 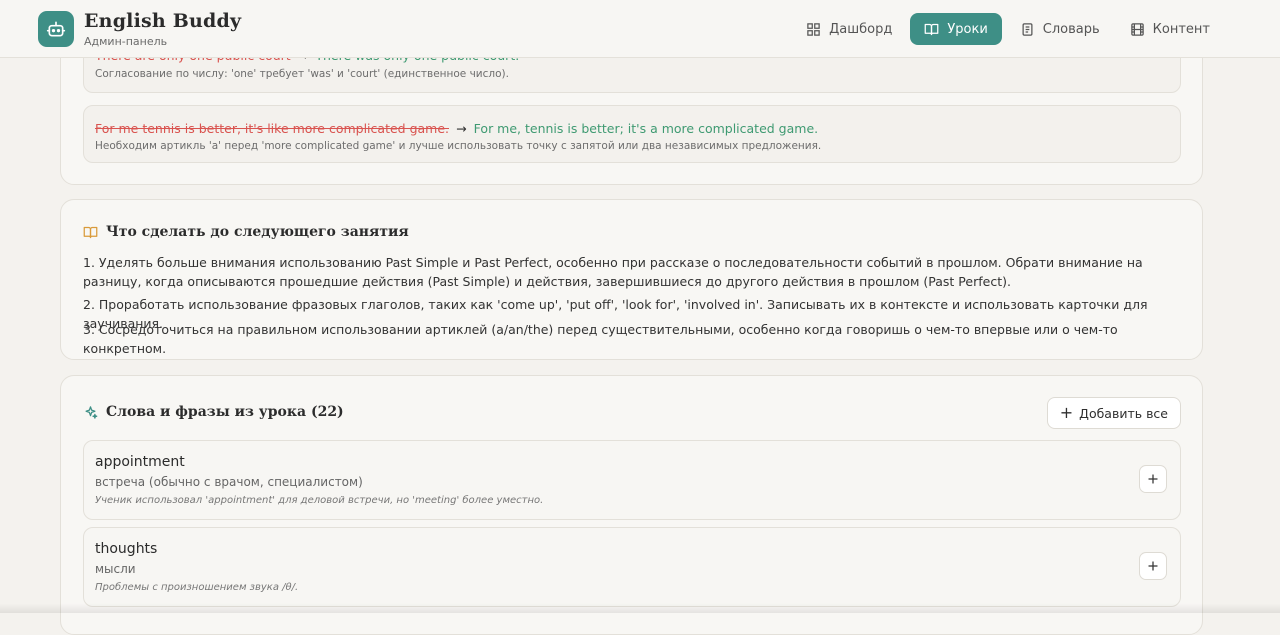 What do you see at coordinates (56, 29) in the screenshot?
I see `robot-logo-icon` at bounding box center [56, 29].